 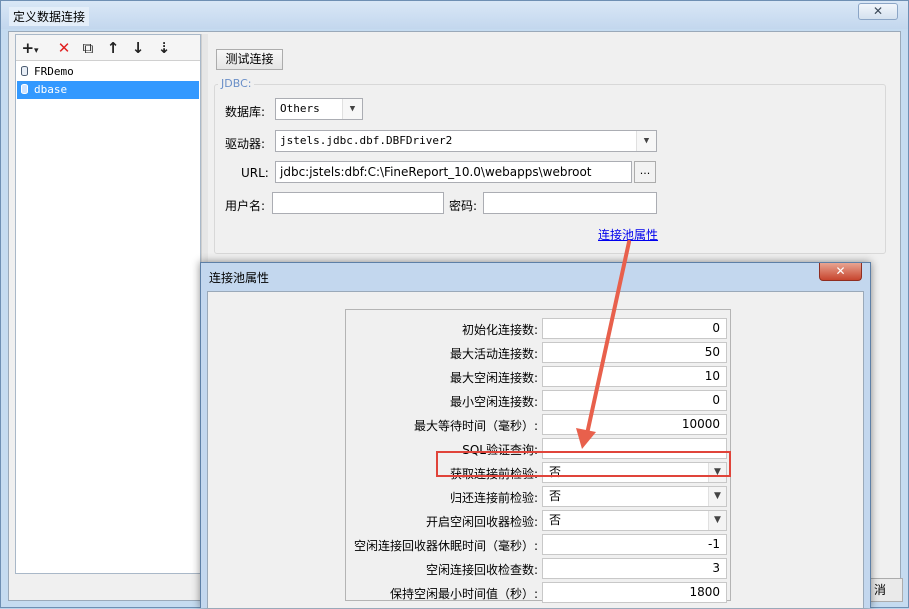 What do you see at coordinates (245, 144) in the screenshot?
I see `driver-label: 驱动器:` at bounding box center [245, 144].